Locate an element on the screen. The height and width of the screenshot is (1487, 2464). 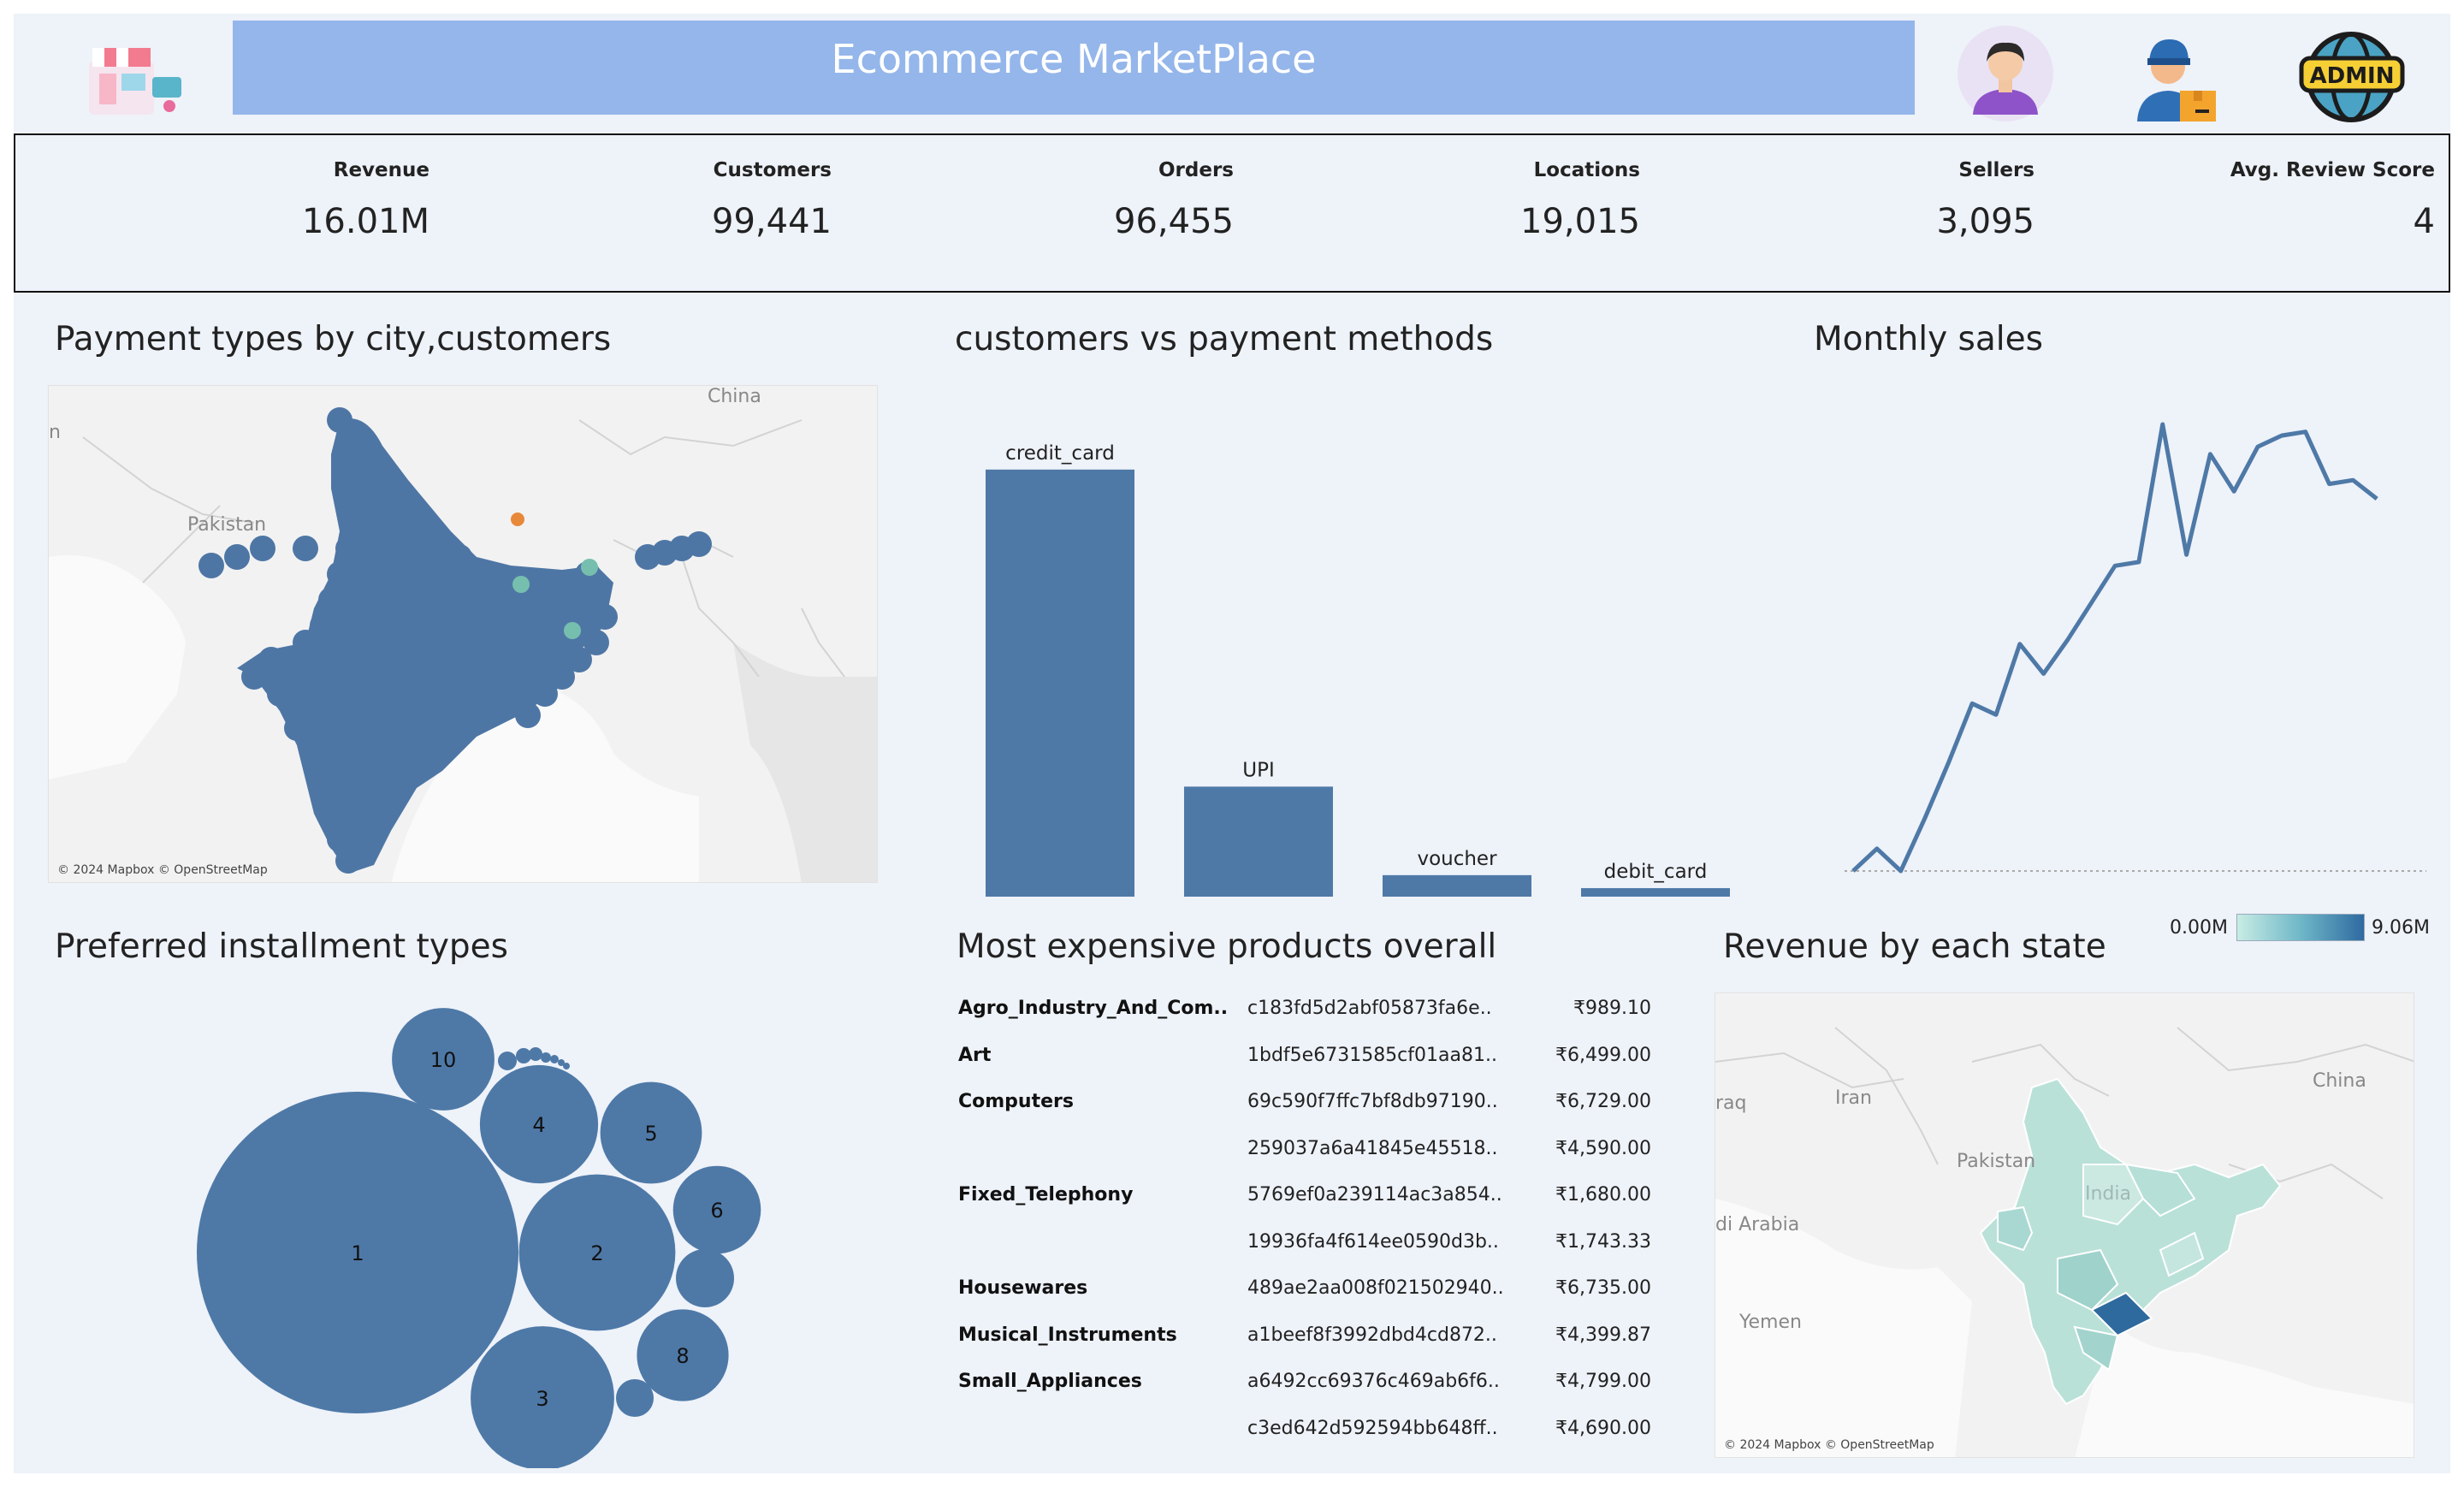
legend-min: 0.00M is located at coordinates (2199, 928).